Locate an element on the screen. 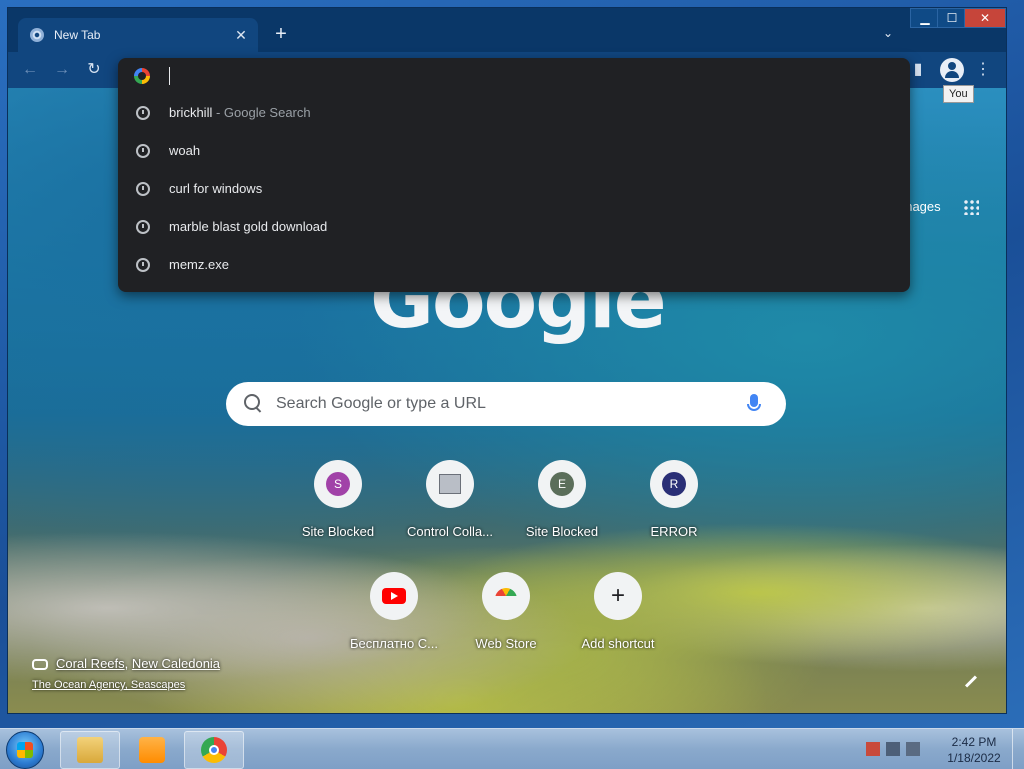 This screenshot has width=1024, height=769. search-placeholder: Search Google or type a URL is located at coordinates (381, 403).